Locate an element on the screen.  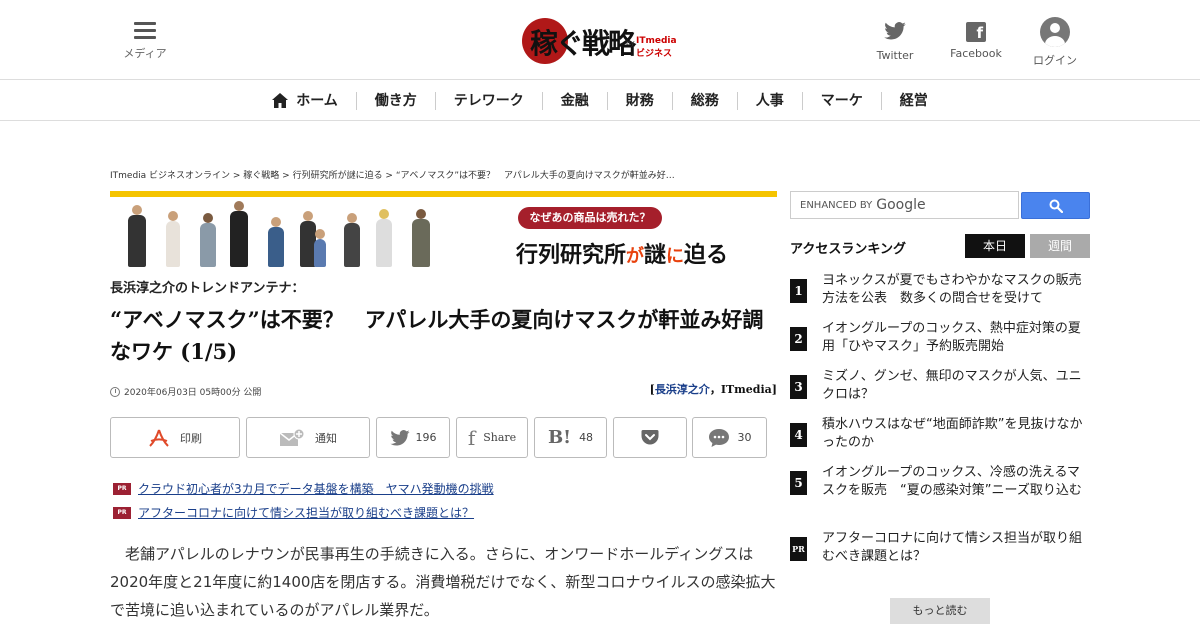
ranking-item-pr: PR アフターコロナに向けて情シス担当が取り組むべき課題とは？ is located at coordinates (940, 548).